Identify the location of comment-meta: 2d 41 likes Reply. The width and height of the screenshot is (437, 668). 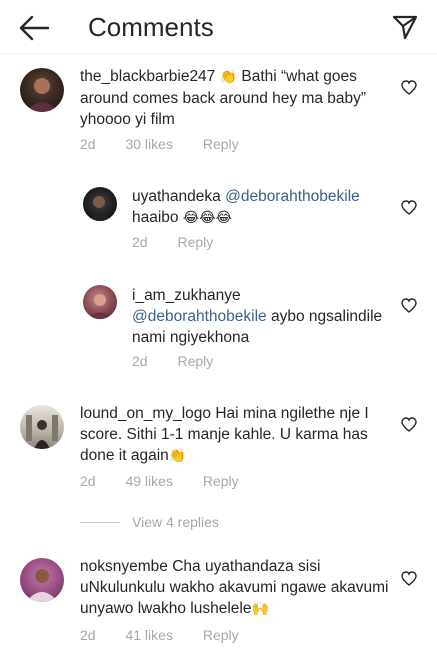
(172, 635).